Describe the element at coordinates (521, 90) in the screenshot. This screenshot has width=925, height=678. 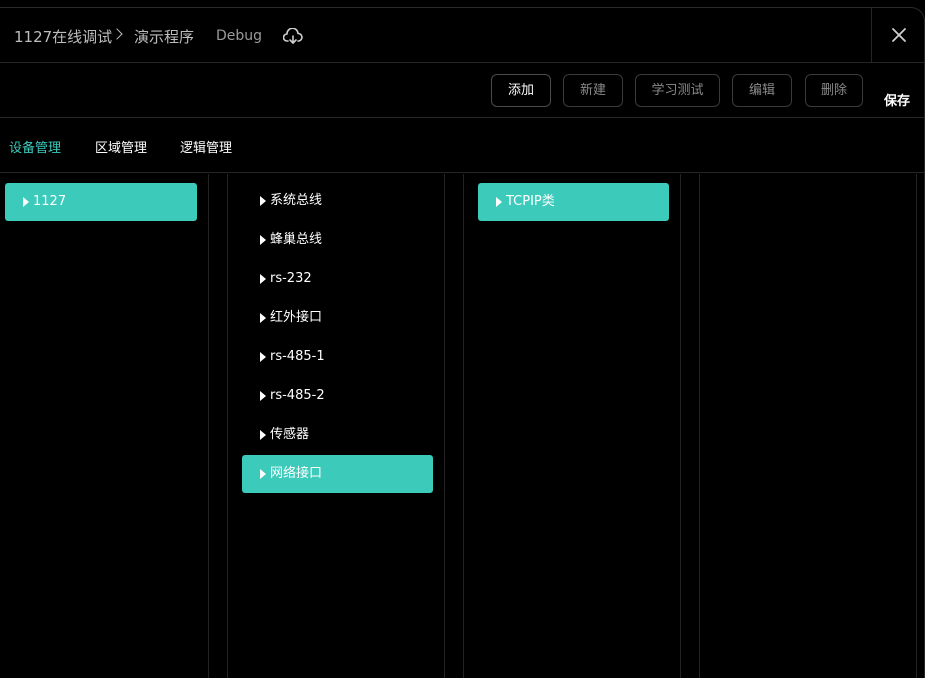
I see `add-button: 添加` at that location.